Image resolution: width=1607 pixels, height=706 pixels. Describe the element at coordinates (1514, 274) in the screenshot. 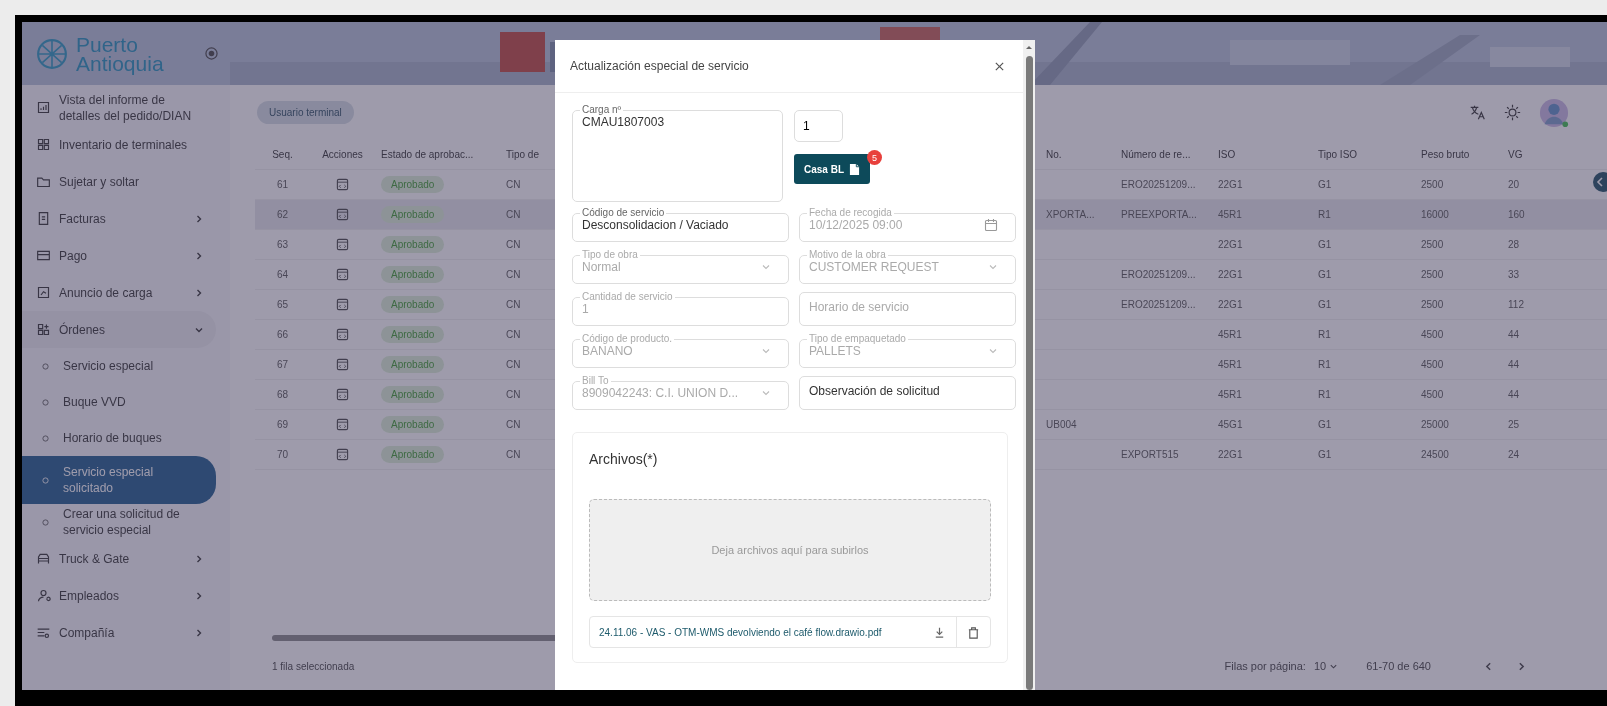

I see `table-cell-text: 33` at that location.